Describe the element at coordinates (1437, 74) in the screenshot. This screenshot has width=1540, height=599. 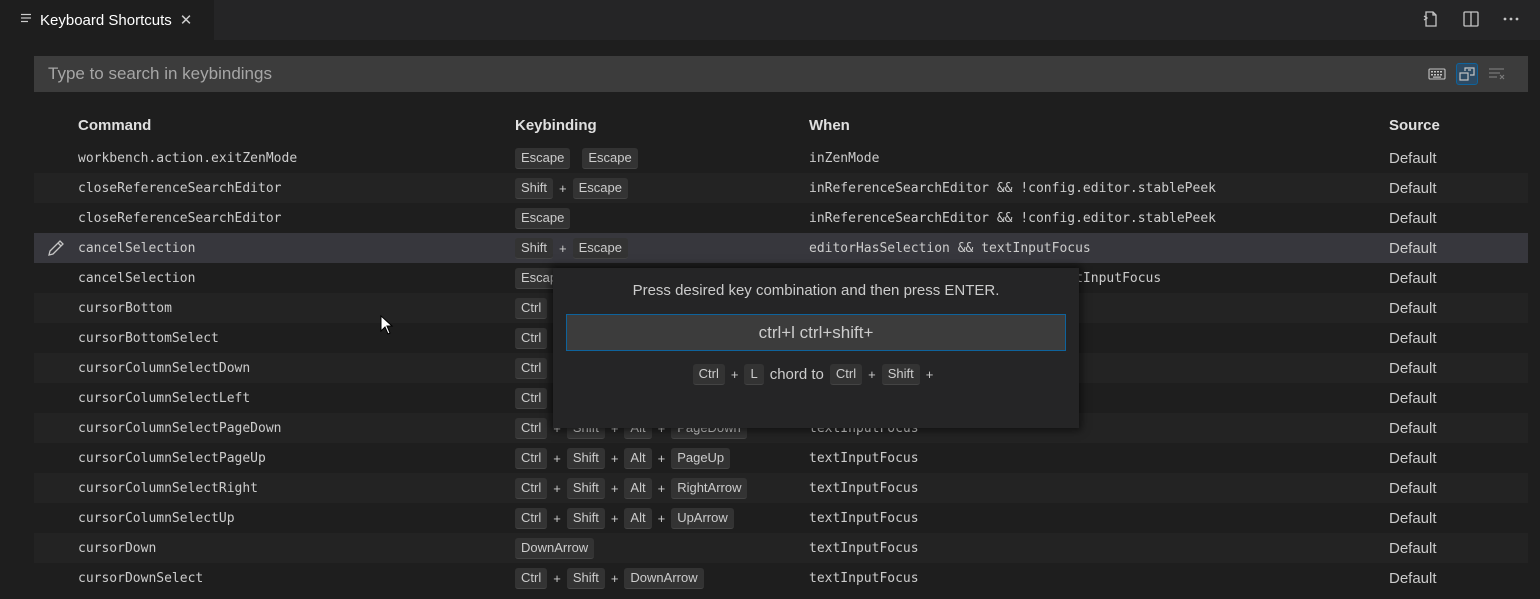
I see `keyboard-icon` at that location.